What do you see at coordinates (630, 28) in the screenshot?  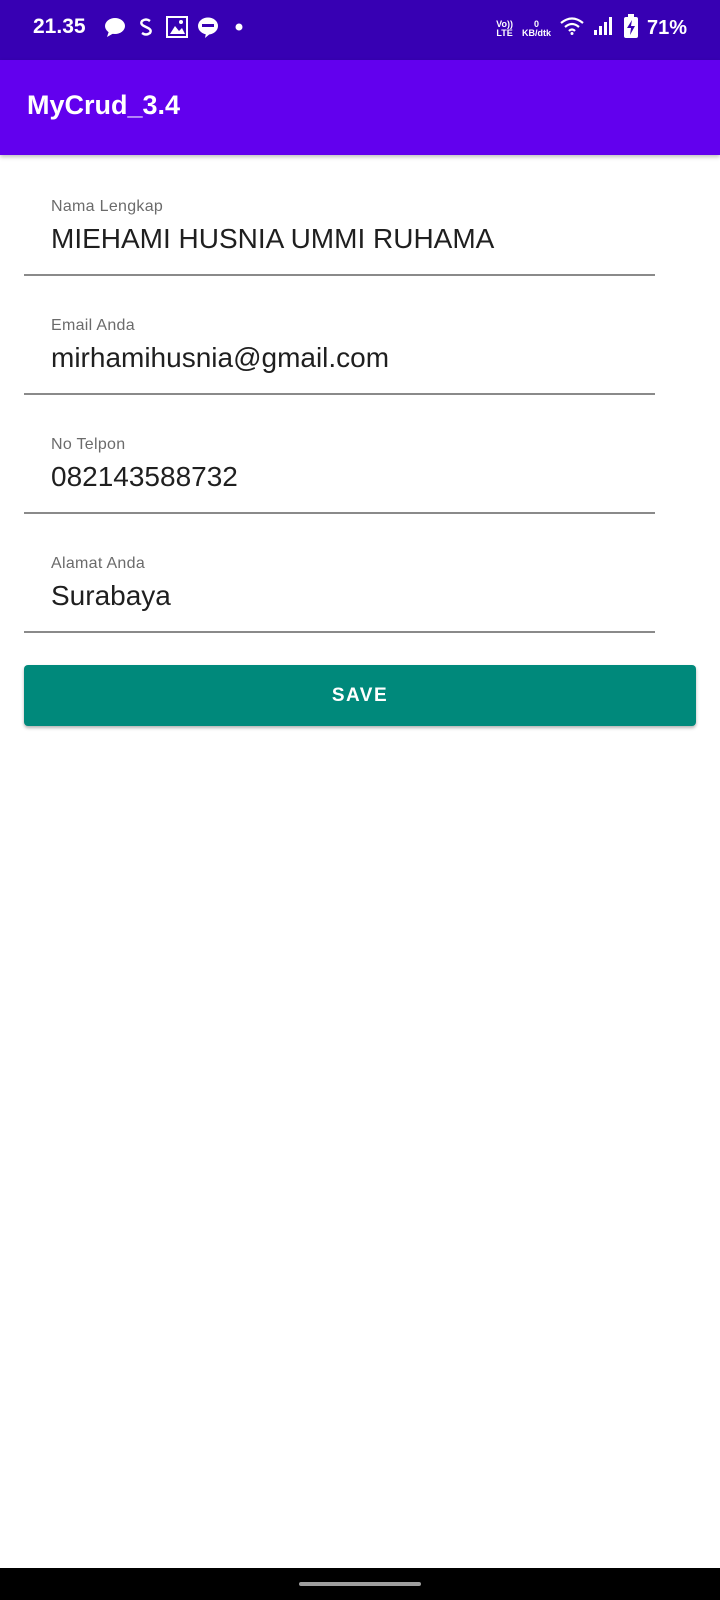 I see `battery-icon` at bounding box center [630, 28].